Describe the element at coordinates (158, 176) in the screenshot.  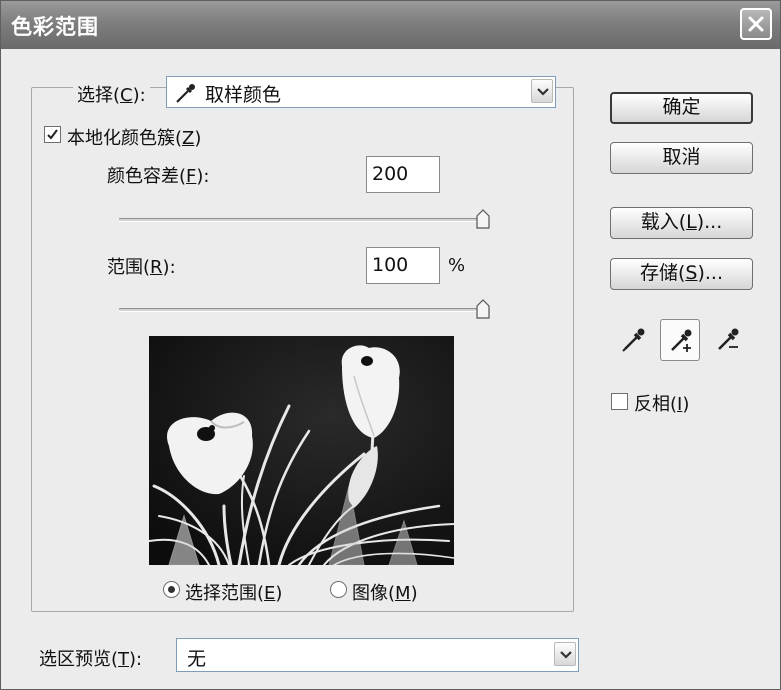
I see `fuzziness-label: 颜色容差(F):` at that location.